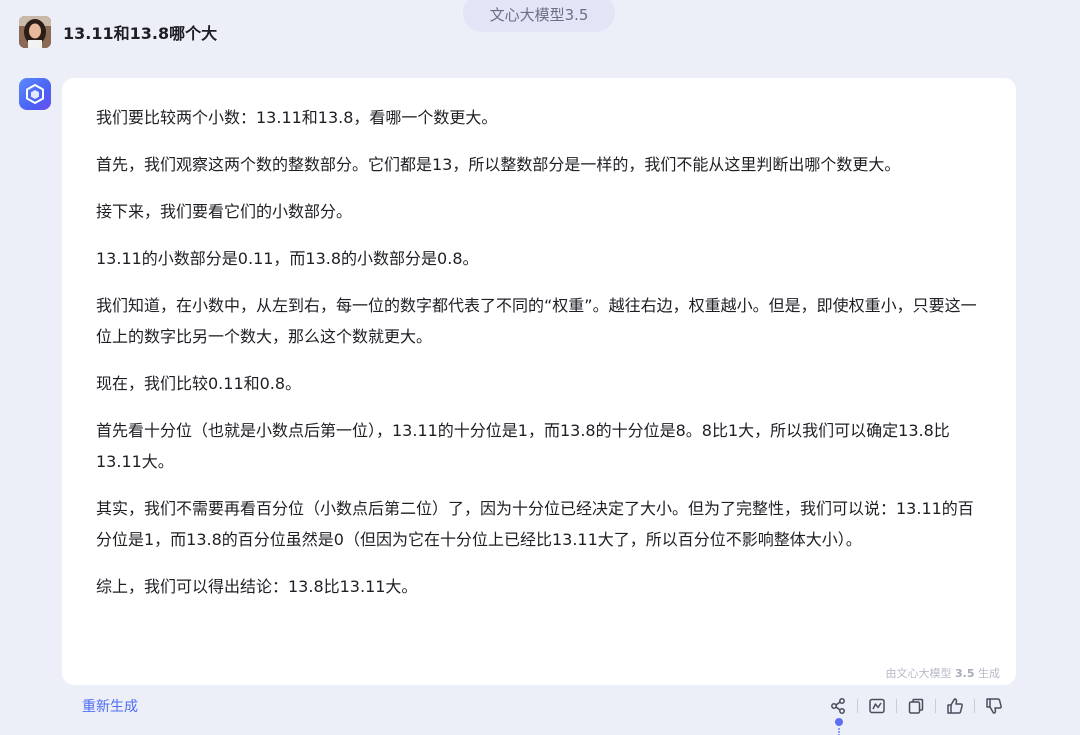  Describe the element at coordinates (110, 706) in the screenshot. I see `regenerate-button: 重新生成` at that location.